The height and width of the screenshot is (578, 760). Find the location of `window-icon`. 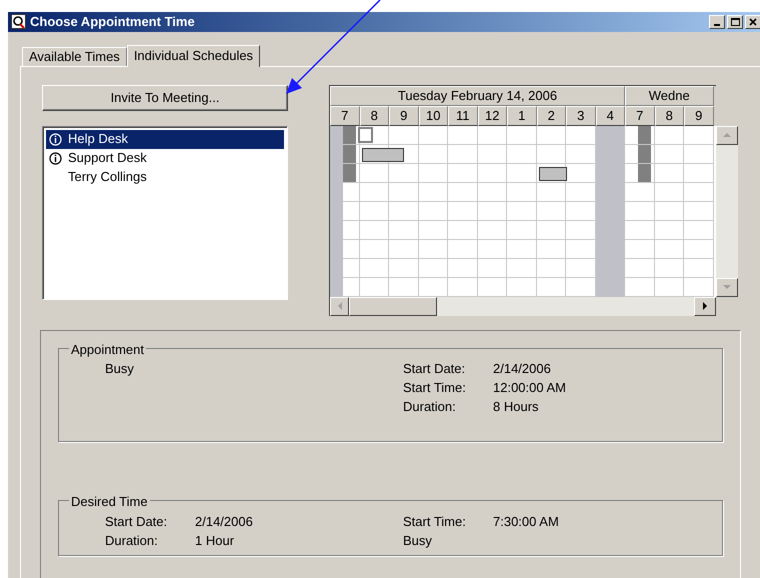

window-icon is located at coordinates (18, 22).